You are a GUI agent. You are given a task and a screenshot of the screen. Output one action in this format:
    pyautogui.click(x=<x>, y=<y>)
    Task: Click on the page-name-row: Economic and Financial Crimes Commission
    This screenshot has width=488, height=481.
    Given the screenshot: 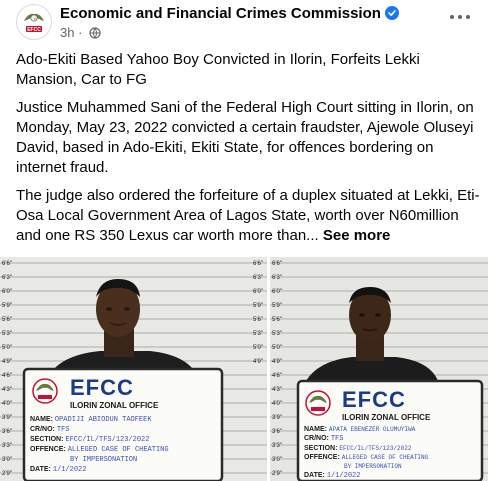 What is the action you would take?
    pyautogui.click(x=229, y=13)
    